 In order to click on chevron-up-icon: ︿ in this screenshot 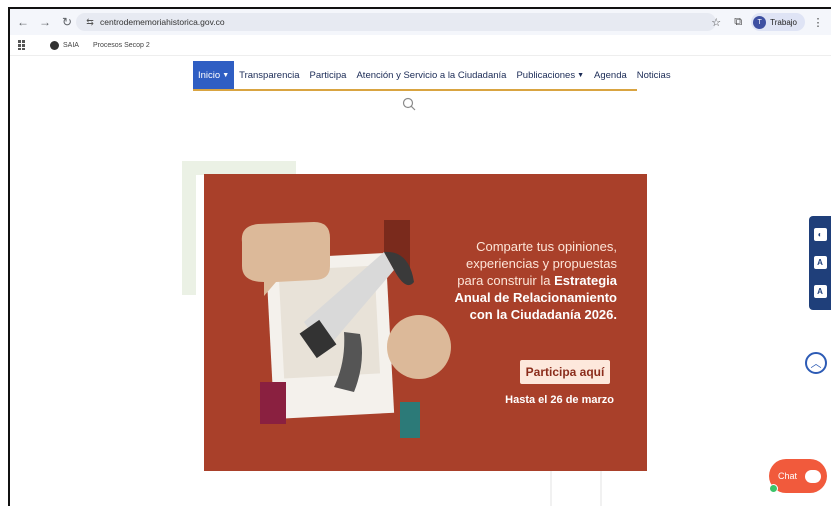, I will do `click(816, 364)`.